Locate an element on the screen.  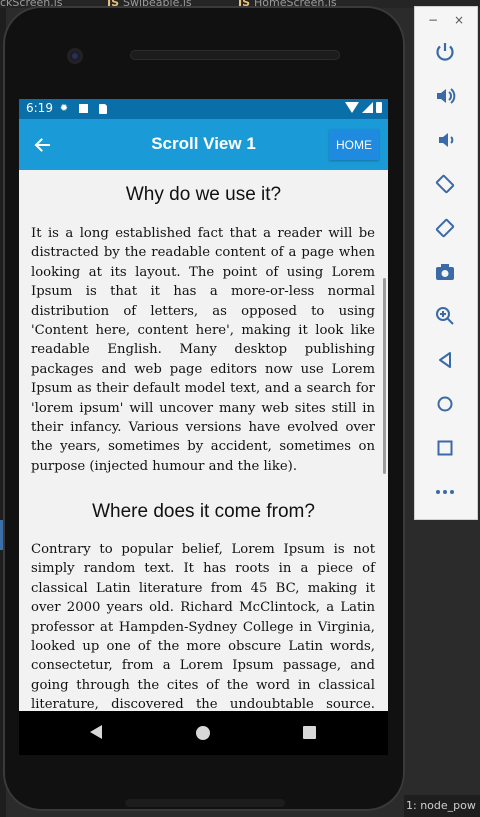
home-icon is located at coordinates (445, 404).